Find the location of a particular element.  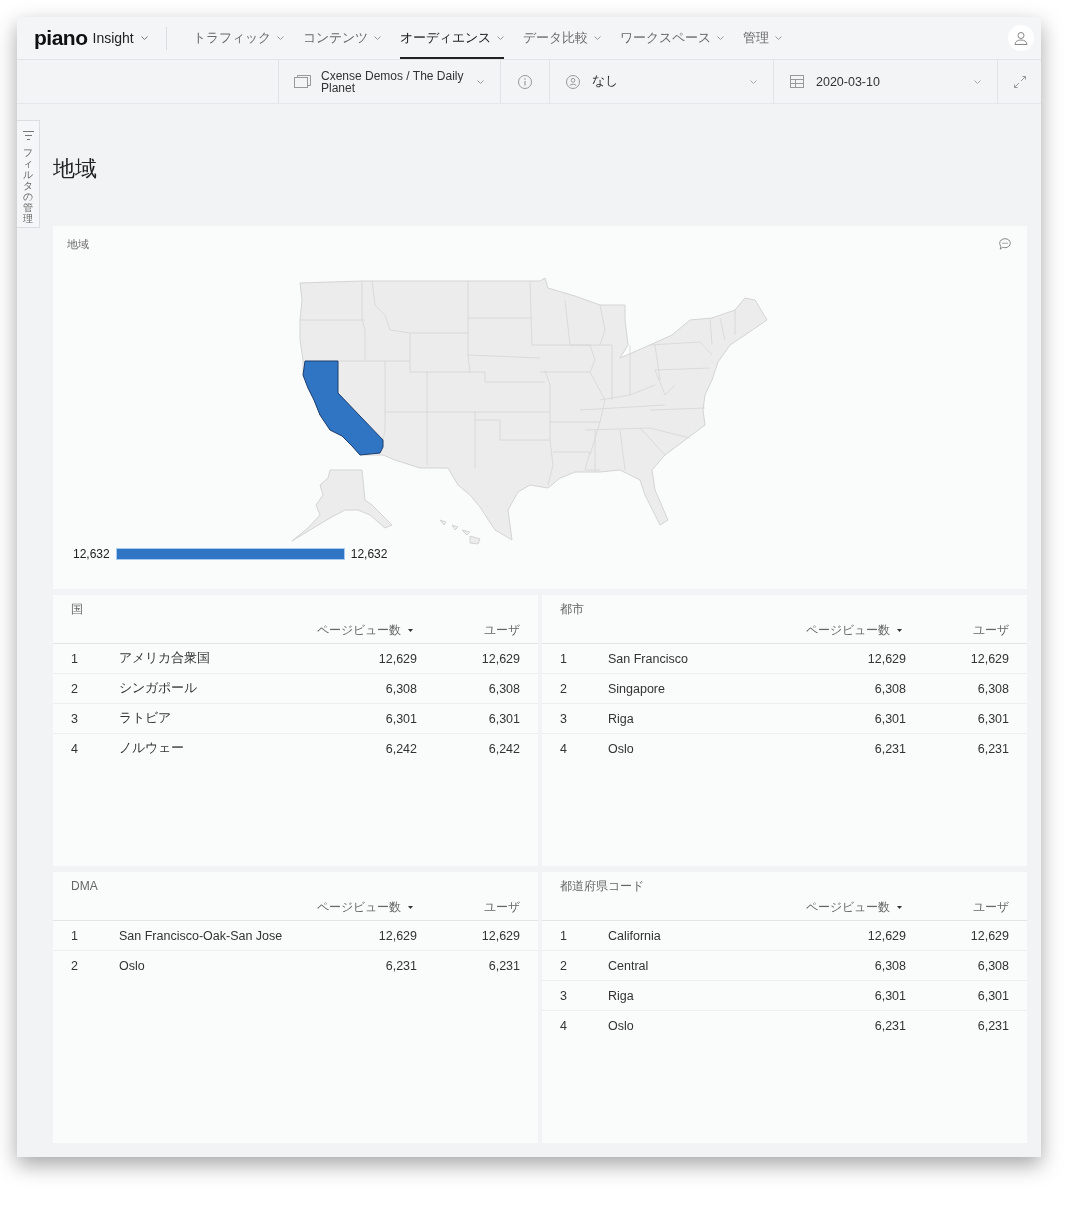

site-selector: Cxense Demos / The Daily Planet is located at coordinates (389, 81).